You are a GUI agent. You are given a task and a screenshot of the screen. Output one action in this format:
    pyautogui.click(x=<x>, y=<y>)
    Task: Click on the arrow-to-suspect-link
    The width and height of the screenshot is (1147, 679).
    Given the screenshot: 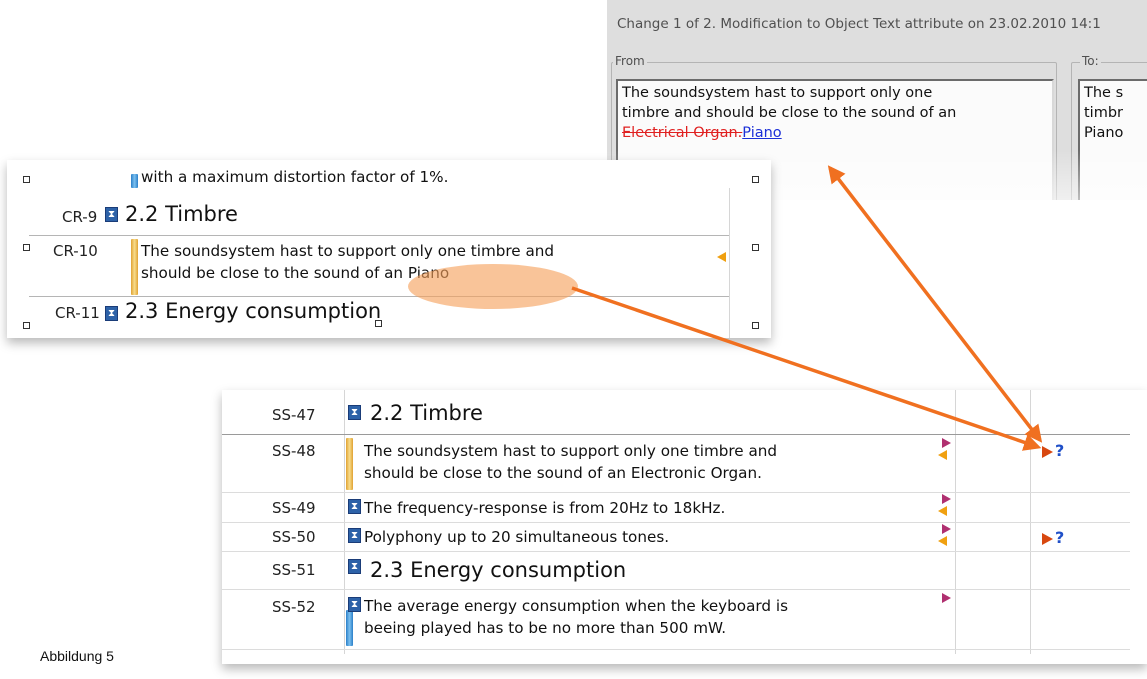 What is the action you would take?
    pyautogui.click(x=806, y=368)
    